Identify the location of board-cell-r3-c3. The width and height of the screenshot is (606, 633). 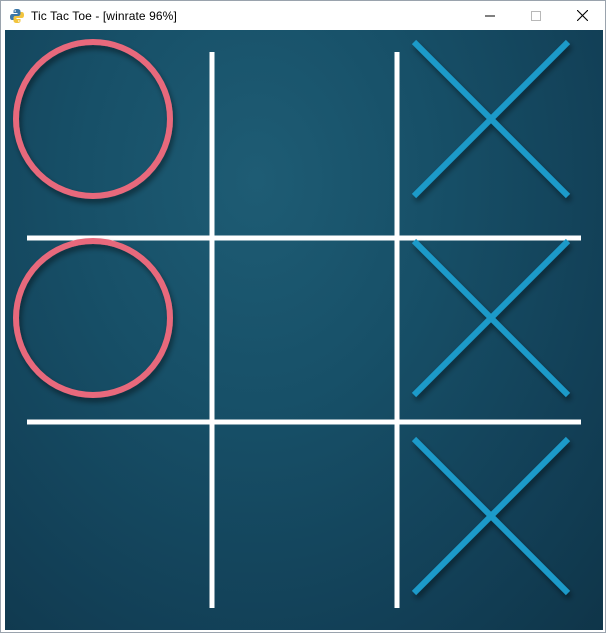
(500, 526).